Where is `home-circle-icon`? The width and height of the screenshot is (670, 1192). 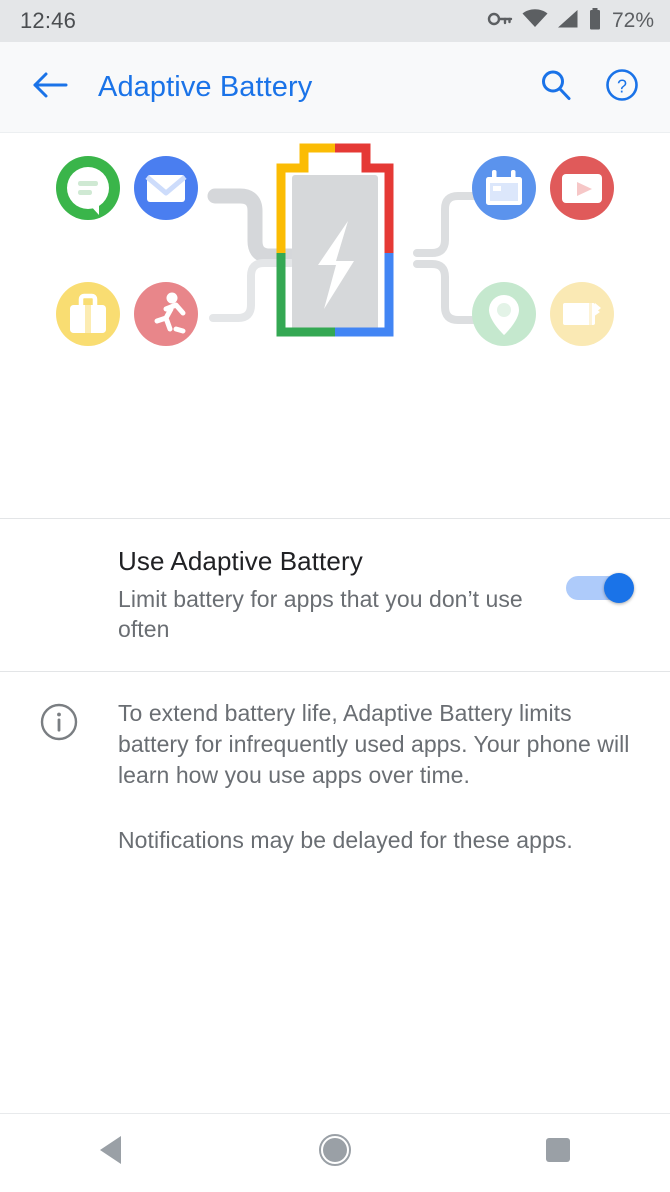
home-circle-icon is located at coordinates (335, 1152).